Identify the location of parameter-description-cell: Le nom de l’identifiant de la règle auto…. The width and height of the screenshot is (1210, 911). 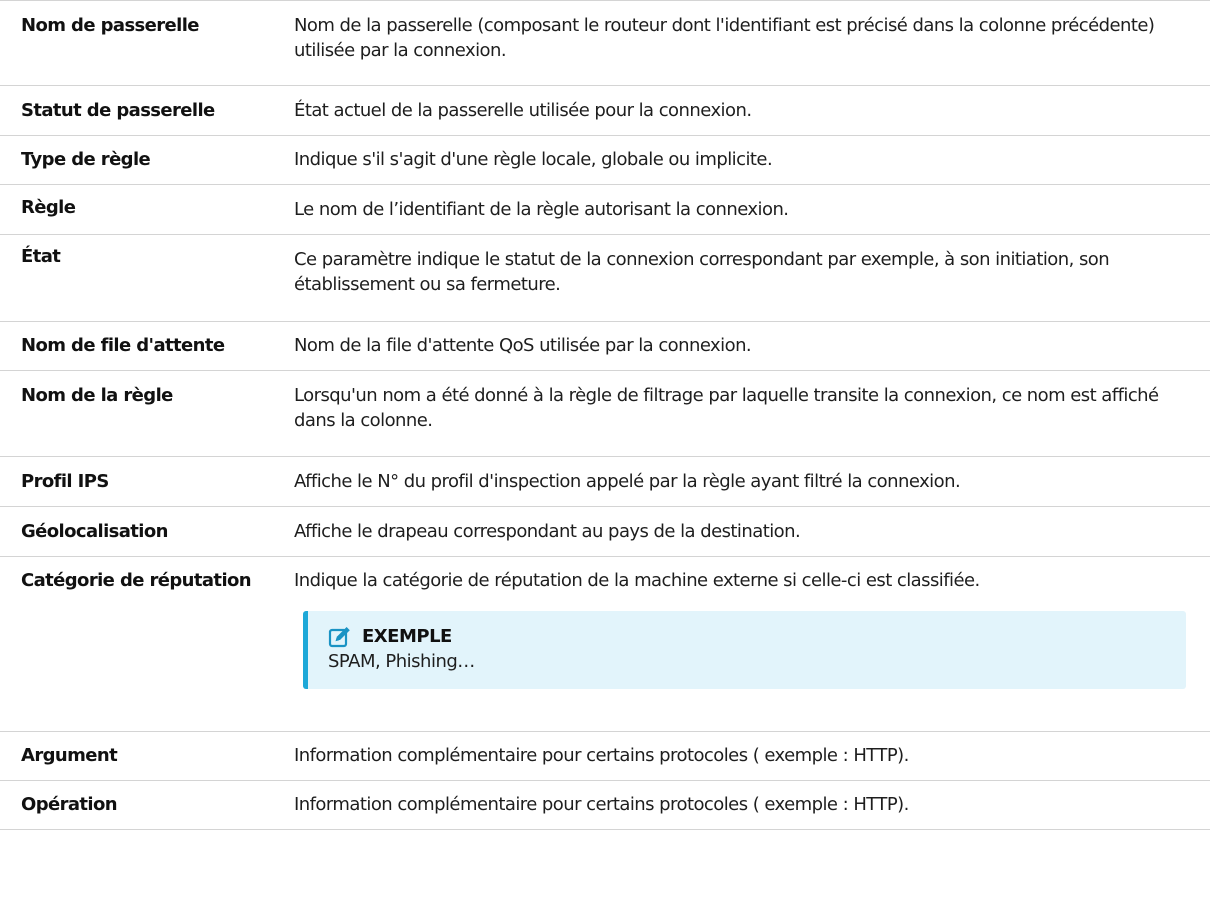
(752, 210).